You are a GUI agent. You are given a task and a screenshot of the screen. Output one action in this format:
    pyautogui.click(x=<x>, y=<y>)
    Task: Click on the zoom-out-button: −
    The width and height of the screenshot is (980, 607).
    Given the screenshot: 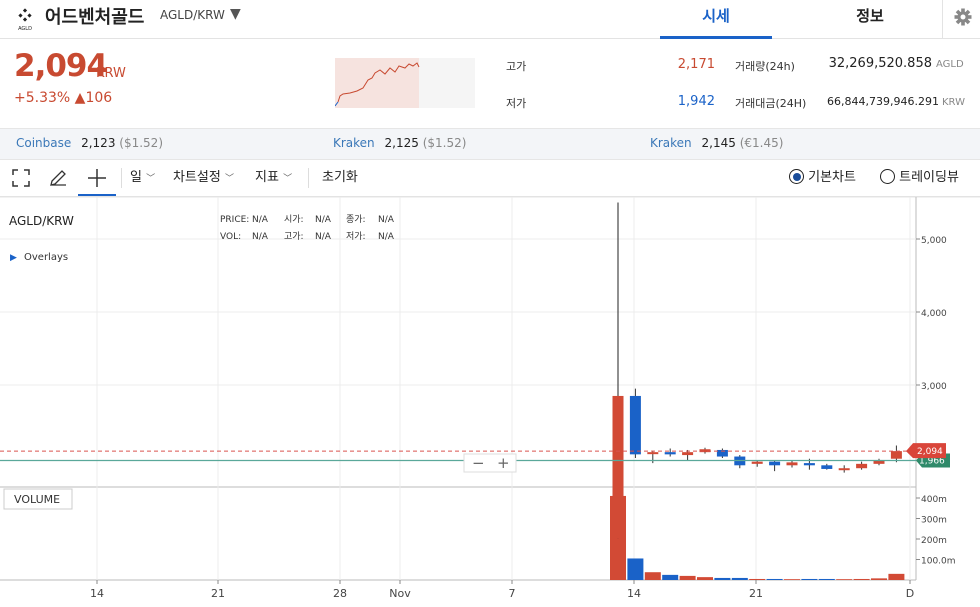 What is the action you would take?
    pyautogui.click(x=478, y=463)
    